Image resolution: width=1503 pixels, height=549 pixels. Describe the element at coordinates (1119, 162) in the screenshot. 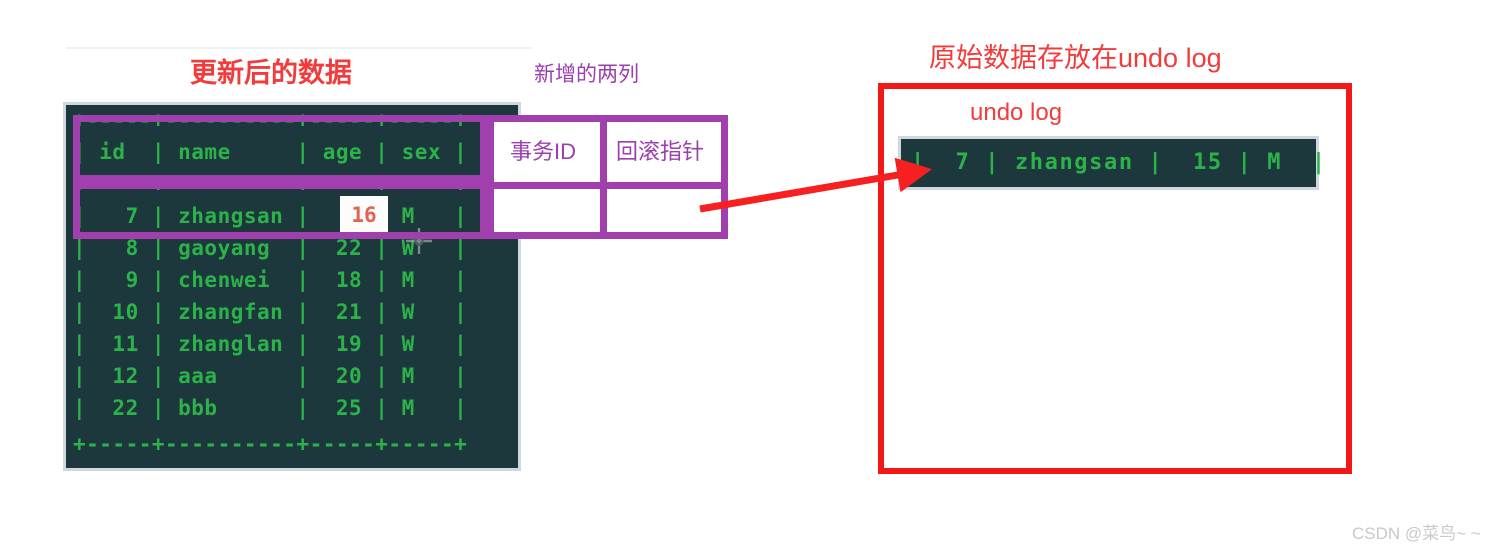

I see `undo-log-row: | 7 | zhangsan | 15 | M |` at that location.